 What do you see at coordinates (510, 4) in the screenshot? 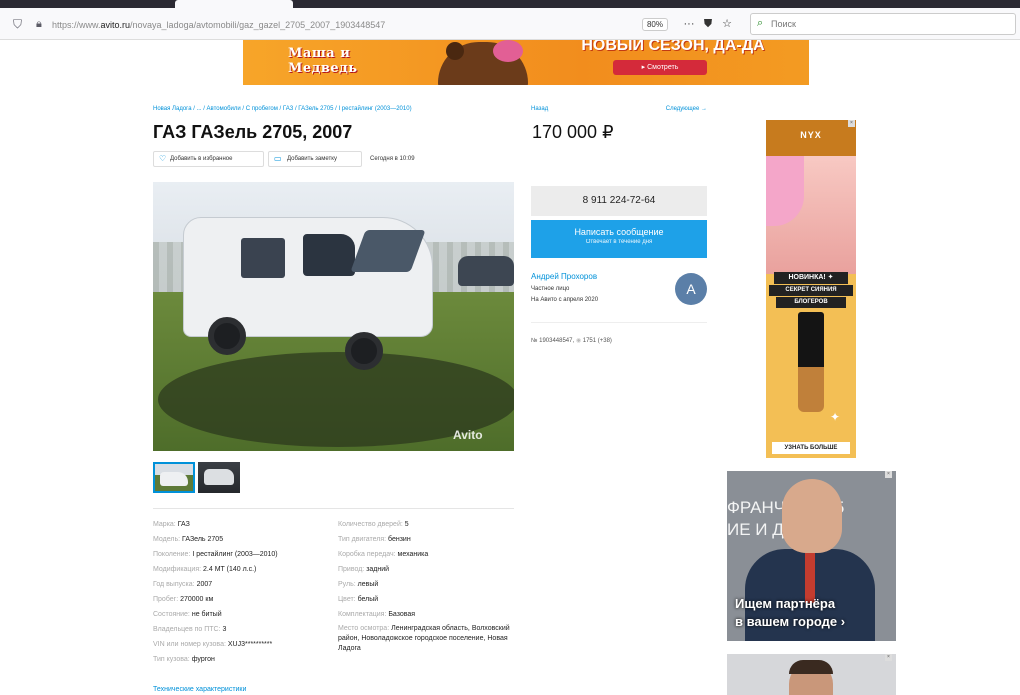
I see `browser-tabstrip` at bounding box center [510, 4].